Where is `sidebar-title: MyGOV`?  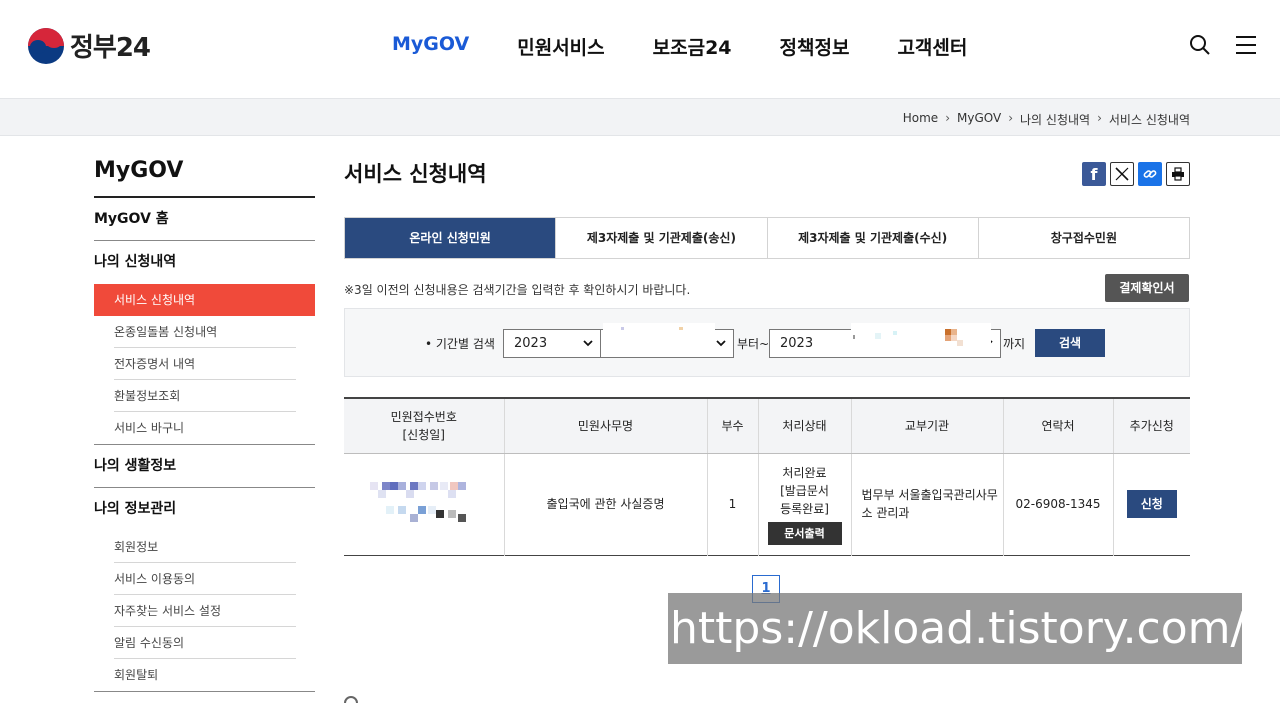
sidebar-title: MyGOV is located at coordinates (204, 178).